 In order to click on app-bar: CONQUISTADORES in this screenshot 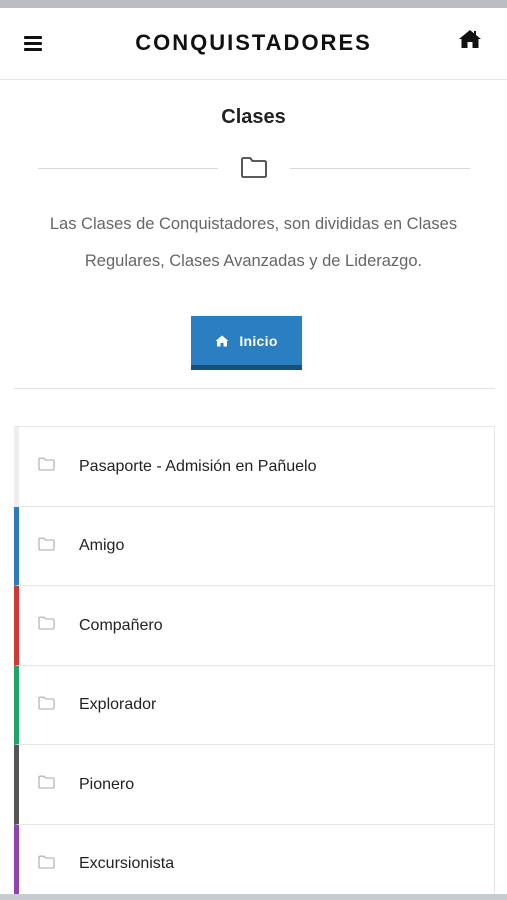, I will do `click(253, 44)`.